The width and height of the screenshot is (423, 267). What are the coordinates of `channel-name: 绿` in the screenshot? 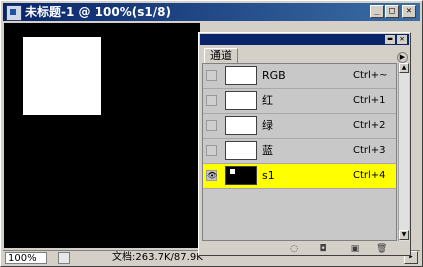 It's located at (267, 125).